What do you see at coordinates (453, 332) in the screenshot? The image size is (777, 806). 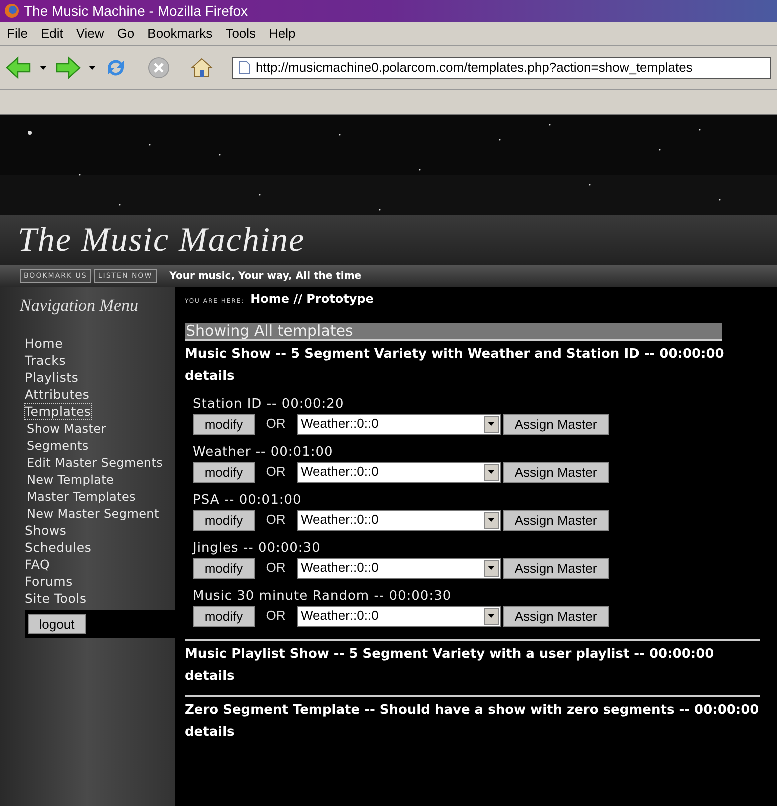 I see `section-title: Showing All templates` at bounding box center [453, 332].